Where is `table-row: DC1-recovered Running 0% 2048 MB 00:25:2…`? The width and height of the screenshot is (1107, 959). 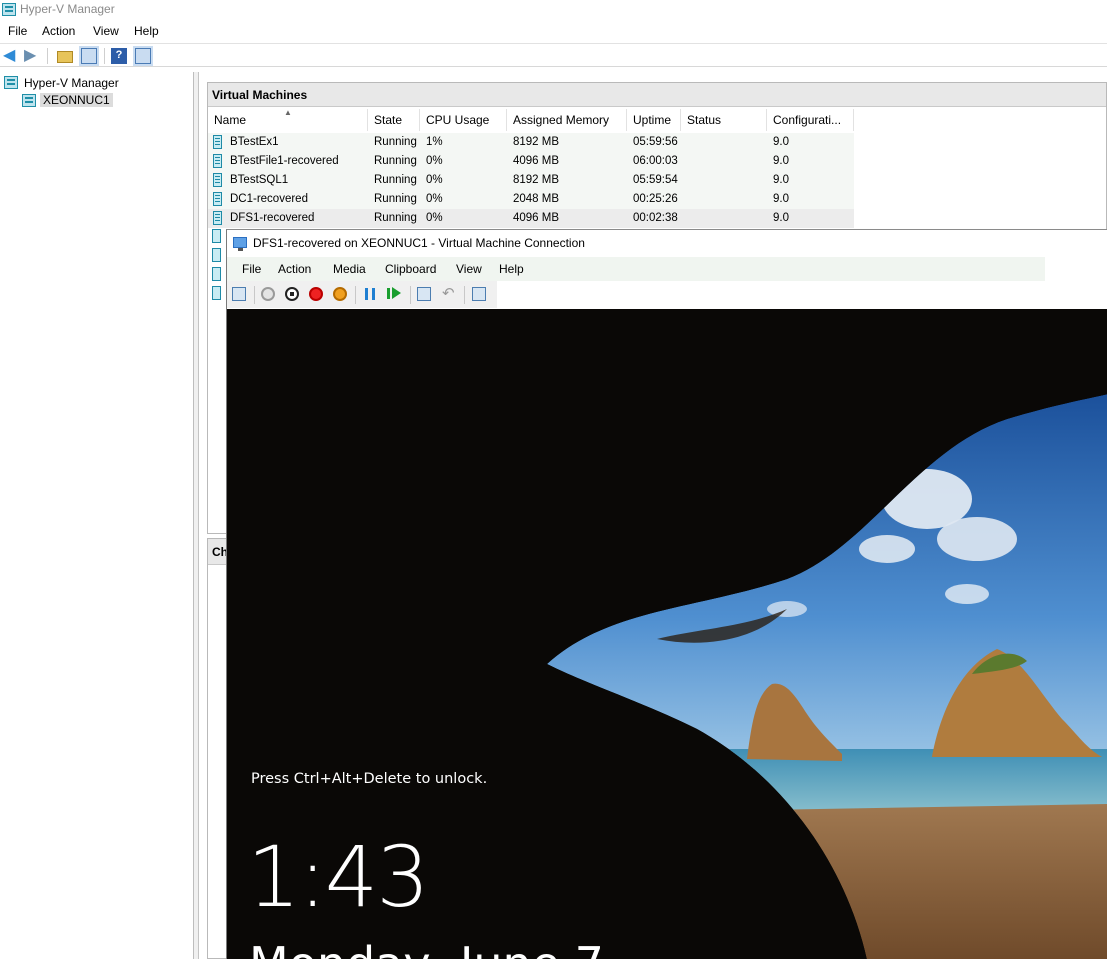
table-row: DC1-recovered Running 0% 2048 MB 00:25:2… is located at coordinates (531, 199).